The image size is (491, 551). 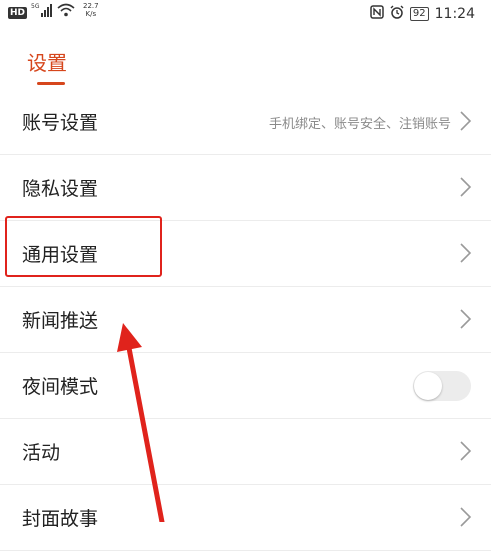 What do you see at coordinates (60, 387) in the screenshot?
I see `settings-item-label: 夜间模式` at bounding box center [60, 387].